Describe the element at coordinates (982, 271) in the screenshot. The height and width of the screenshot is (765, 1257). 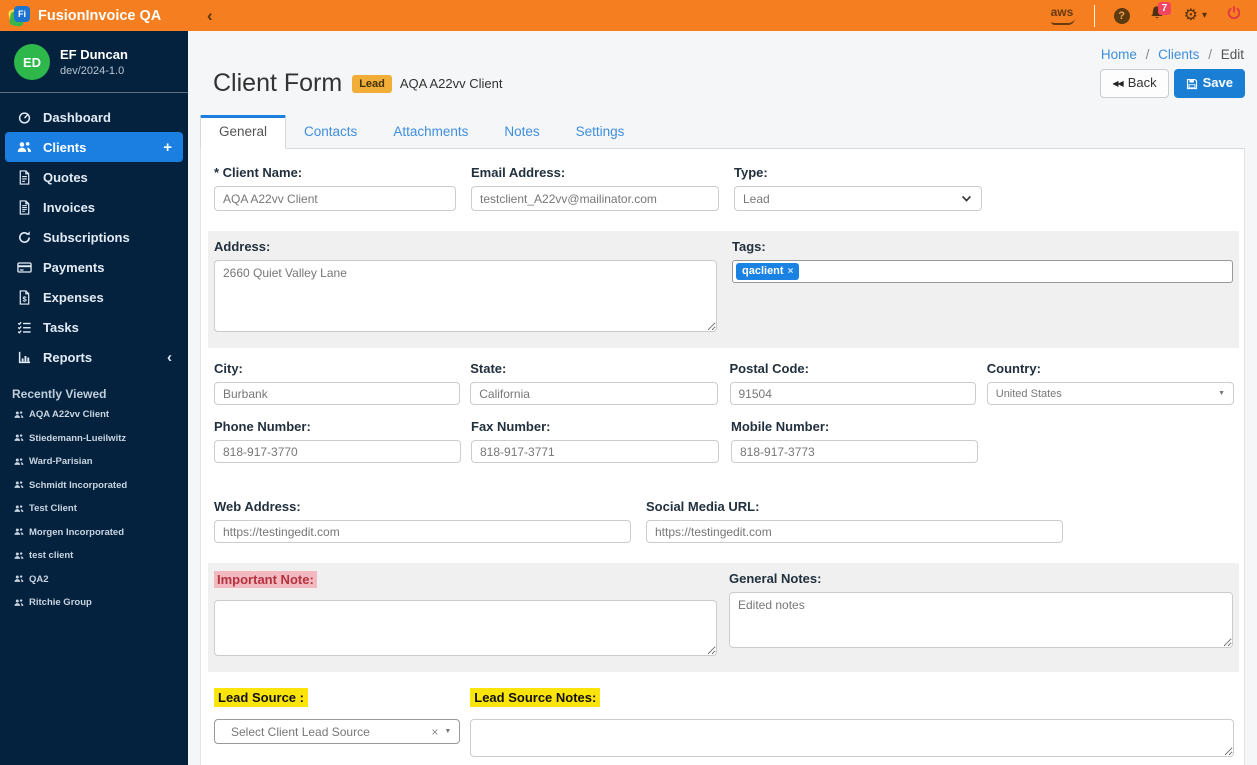
I see `tags-input: qaclient ×` at that location.